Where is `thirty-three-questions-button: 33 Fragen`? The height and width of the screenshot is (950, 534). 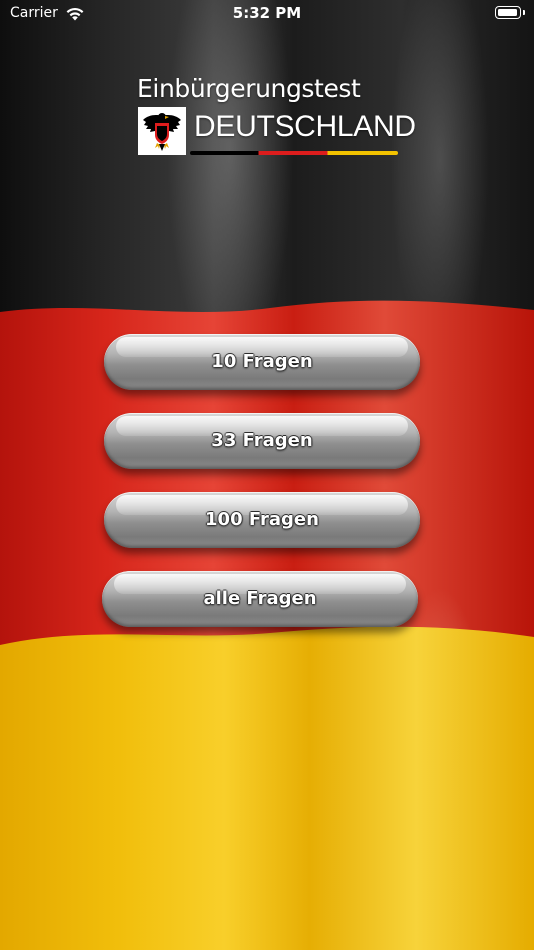 thirty-three-questions-button: 33 Fragen is located at coordinates (262, 441).